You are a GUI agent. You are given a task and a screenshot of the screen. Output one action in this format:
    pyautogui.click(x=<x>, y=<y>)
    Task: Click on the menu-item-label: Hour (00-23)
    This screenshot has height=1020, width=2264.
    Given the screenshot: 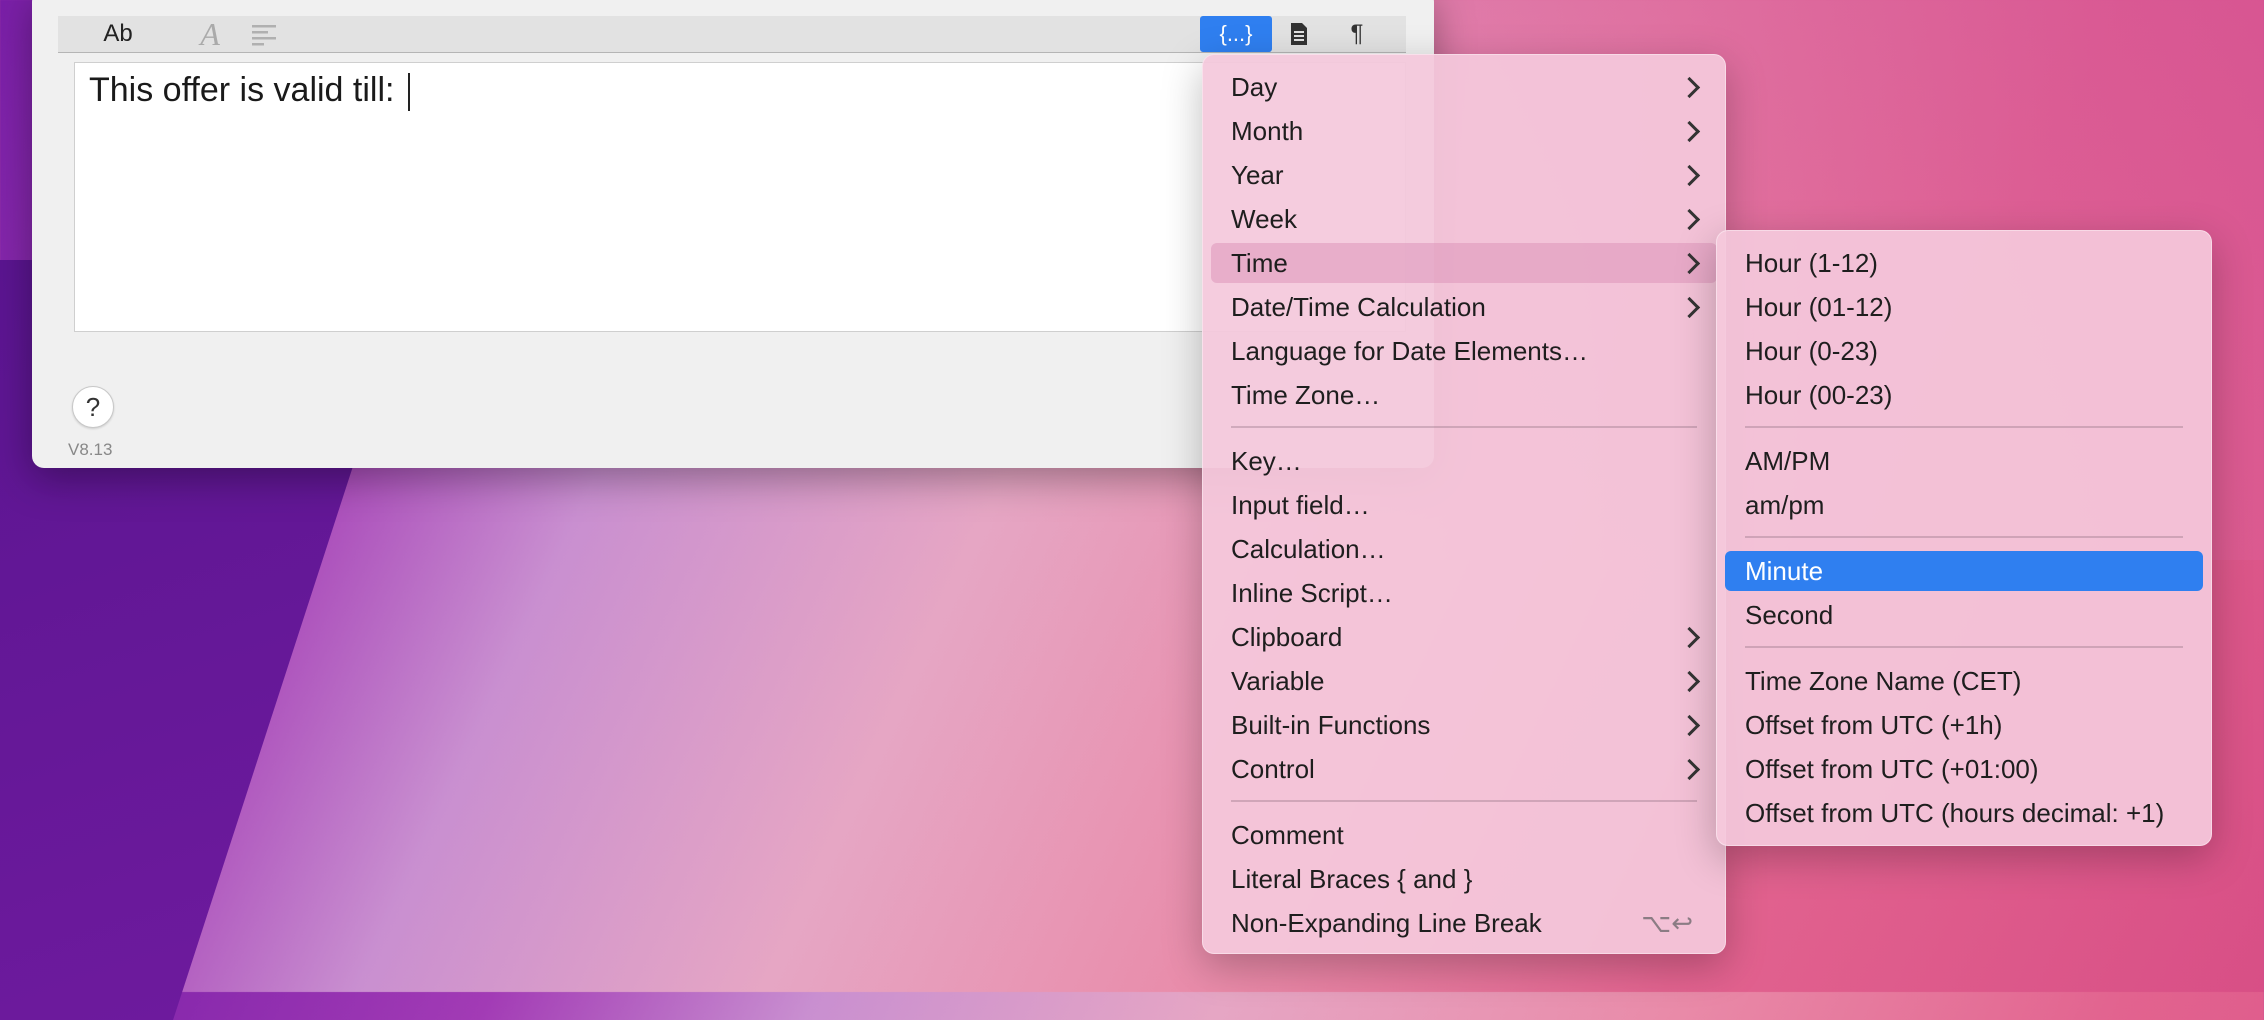 What is the action you would take?
    pyautogui.click(x=1819, y=394)
    